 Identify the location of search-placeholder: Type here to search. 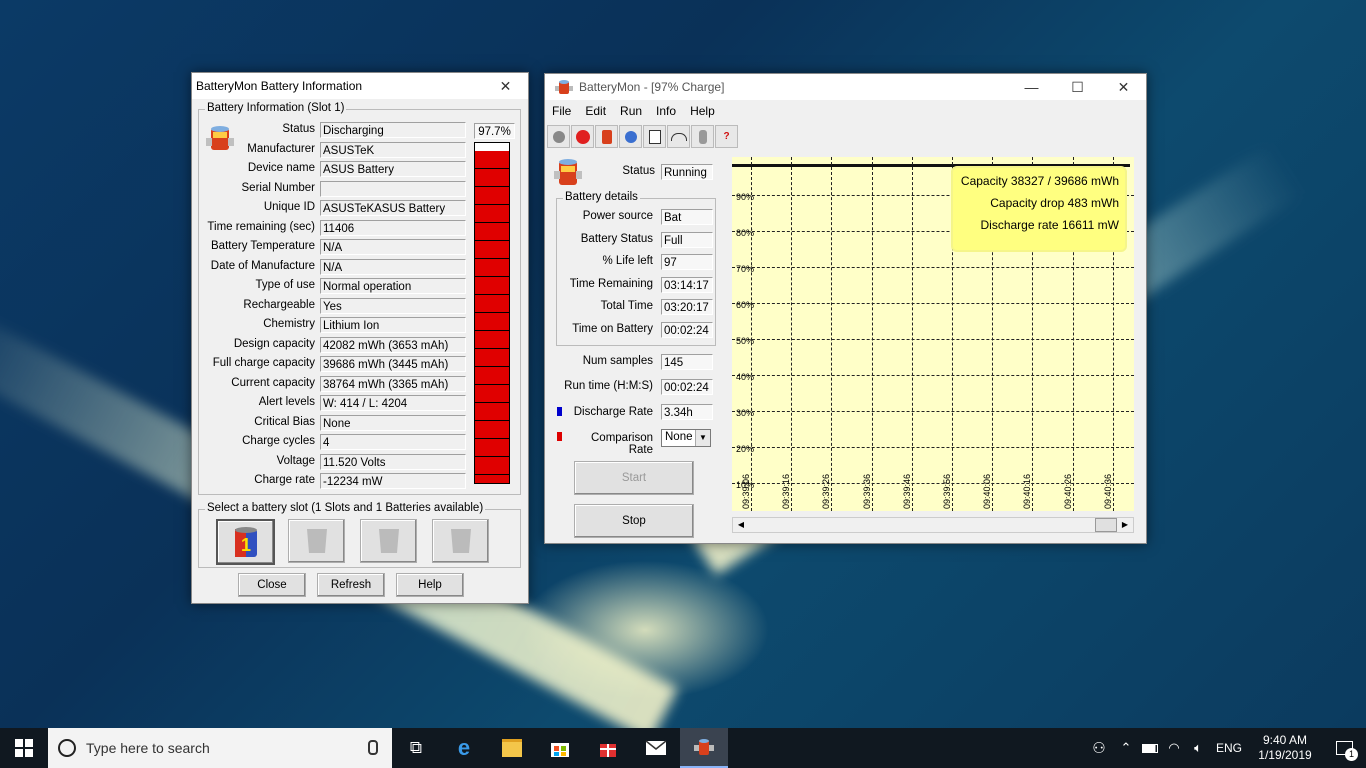
(148, 748).